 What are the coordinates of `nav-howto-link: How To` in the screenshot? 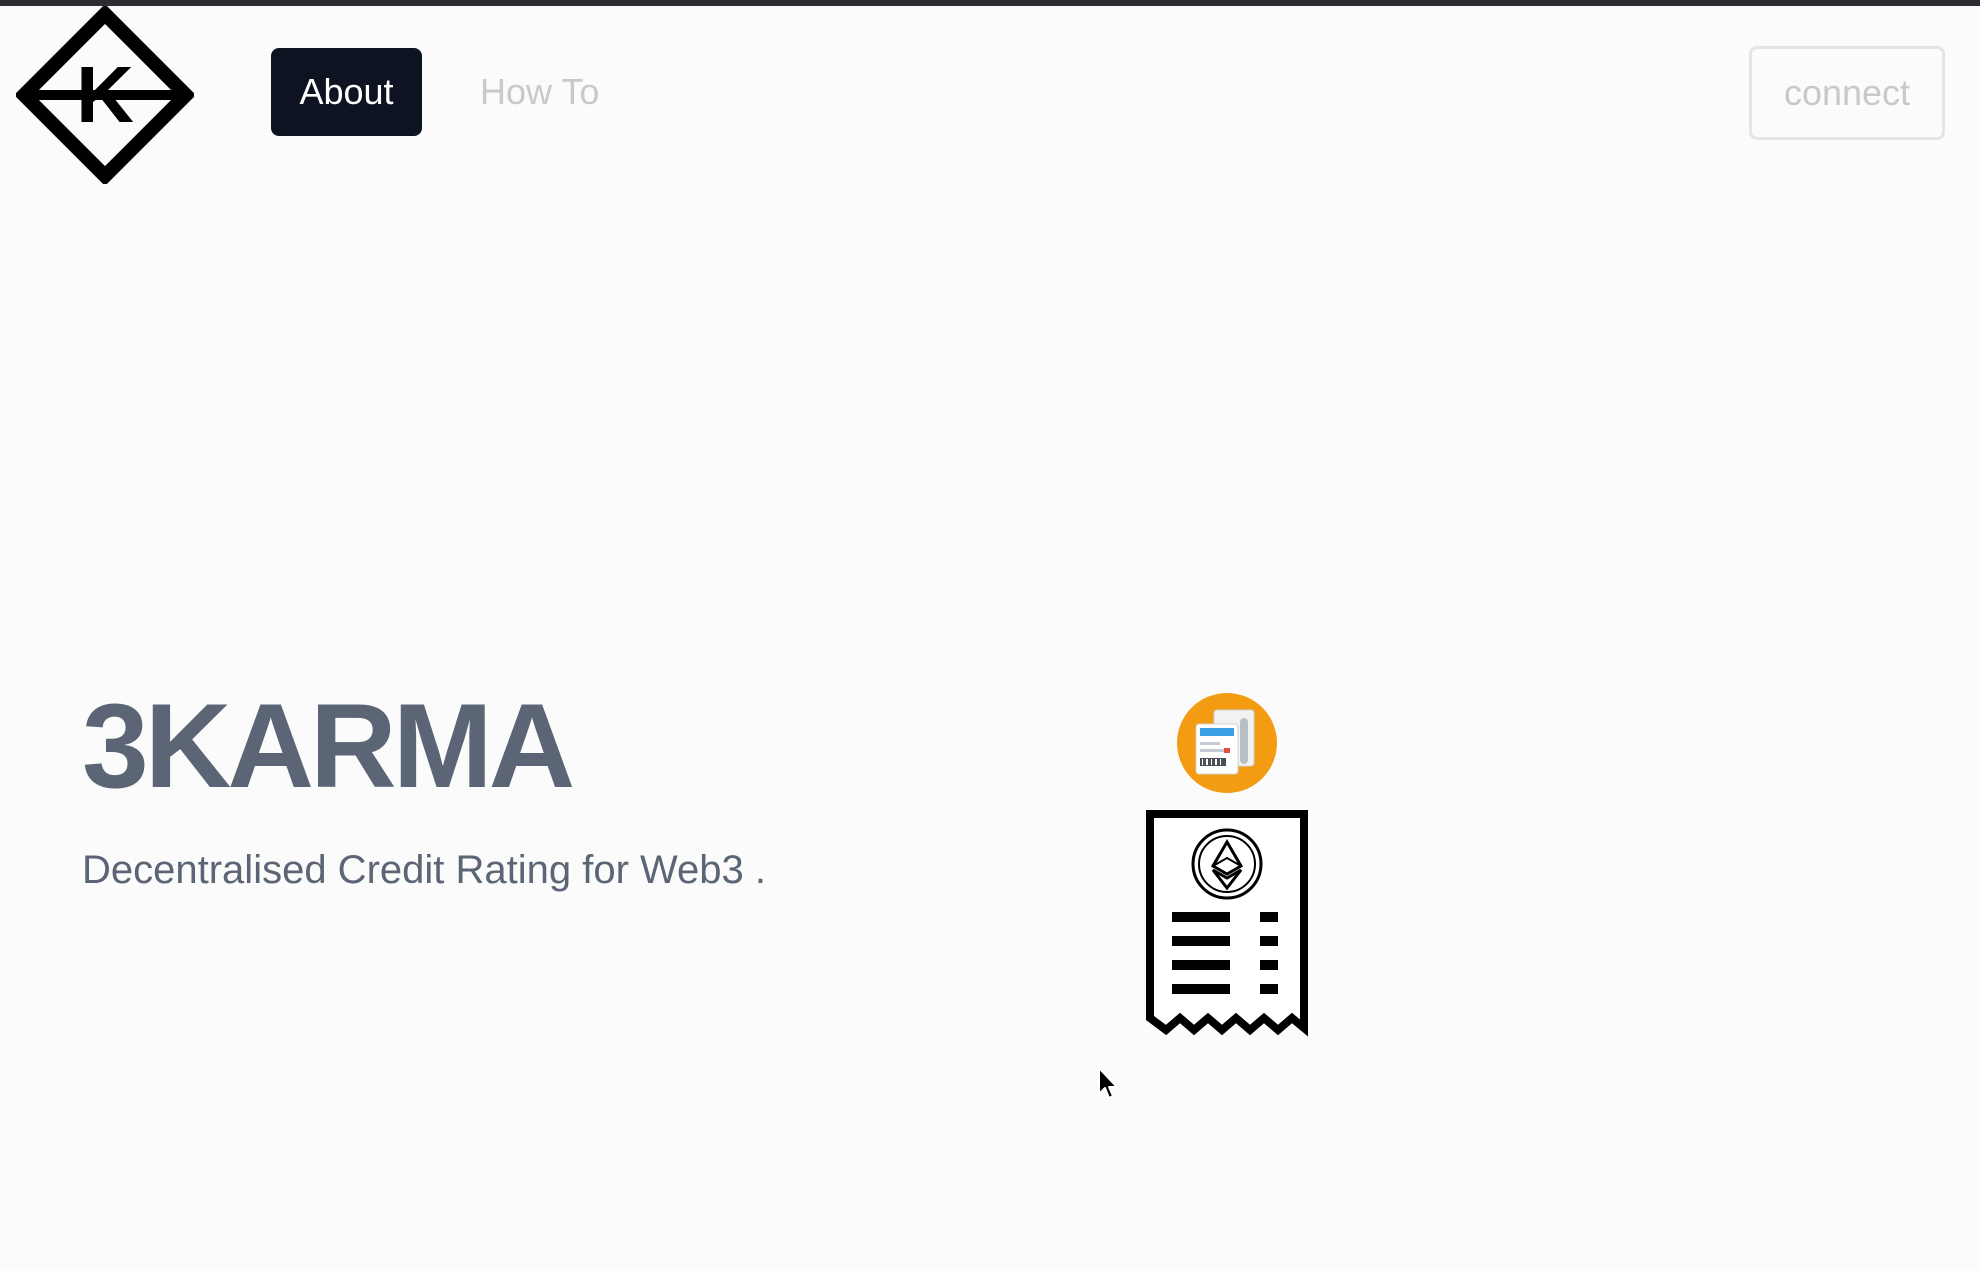 It's located at (539, 92).